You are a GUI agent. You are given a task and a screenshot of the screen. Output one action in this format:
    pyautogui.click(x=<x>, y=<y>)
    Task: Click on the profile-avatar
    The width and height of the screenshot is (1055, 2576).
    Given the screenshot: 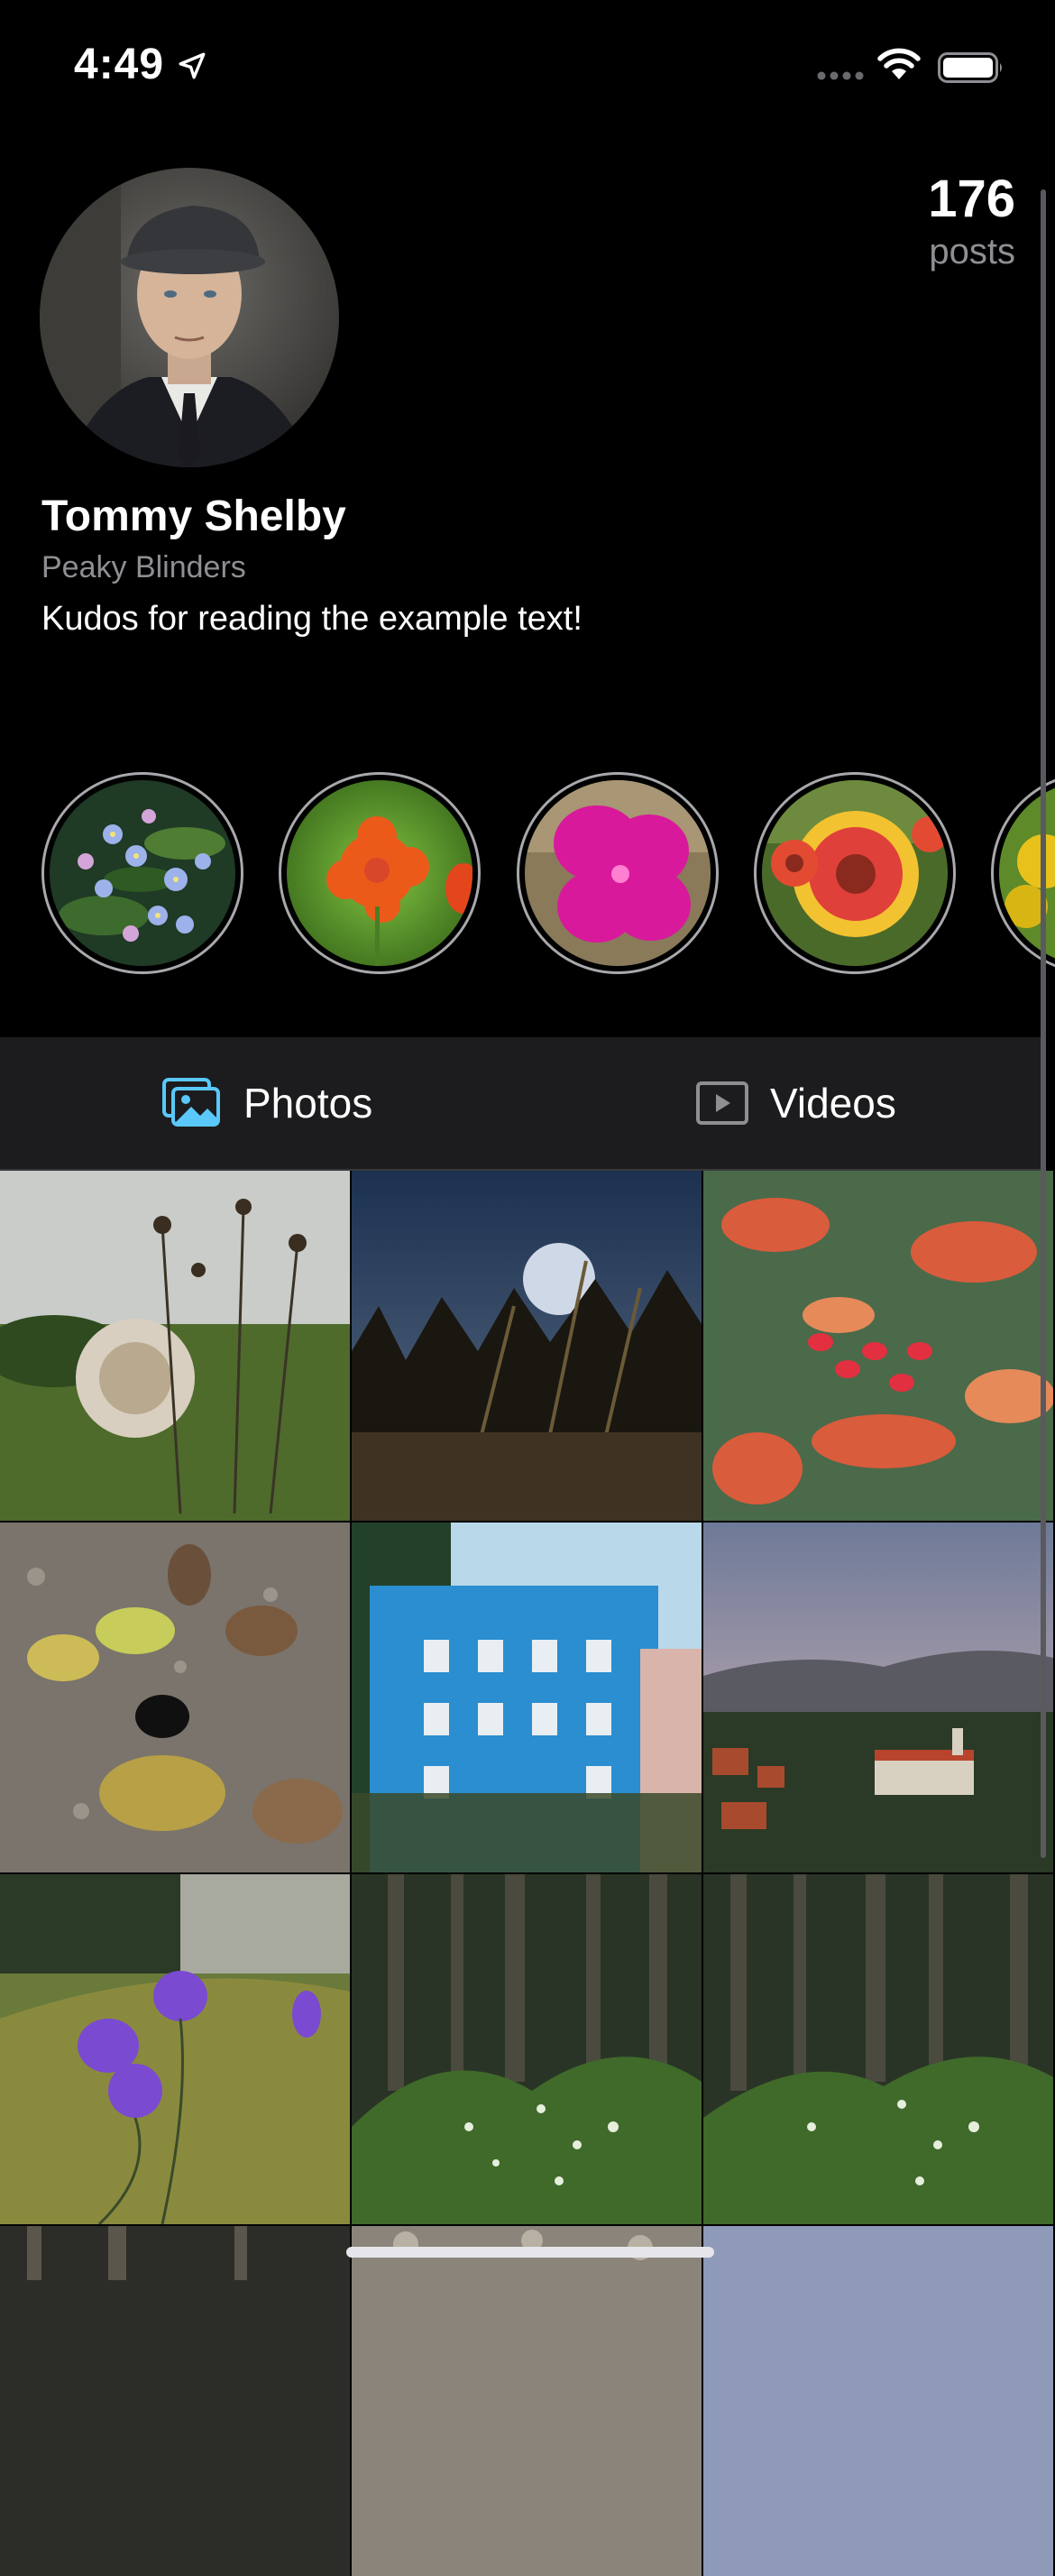 What is the action you would take?
    pyautogui.click(x=189, y=317)
    